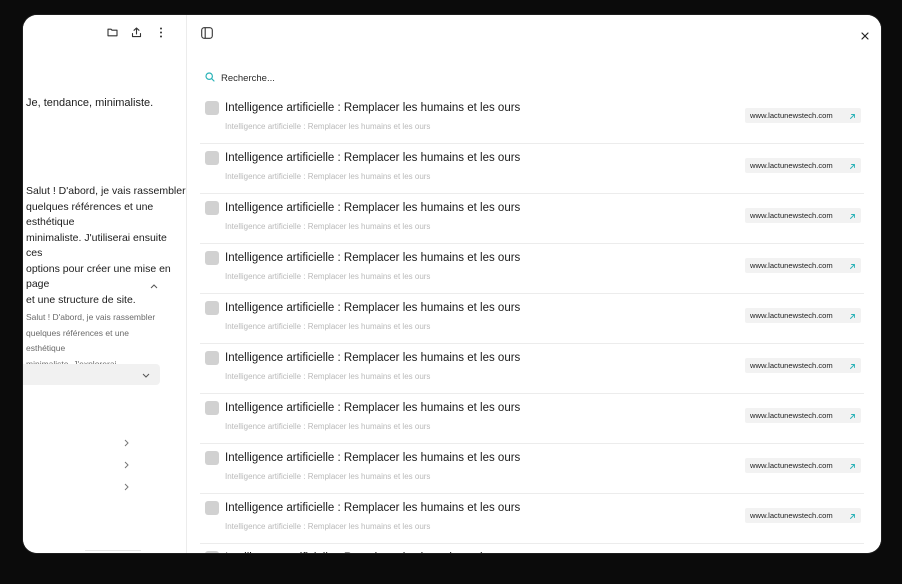 Image resolution: width=902 pixels, height=584 pixels. I want to click on chevron-down-icon, so click(146, 375).